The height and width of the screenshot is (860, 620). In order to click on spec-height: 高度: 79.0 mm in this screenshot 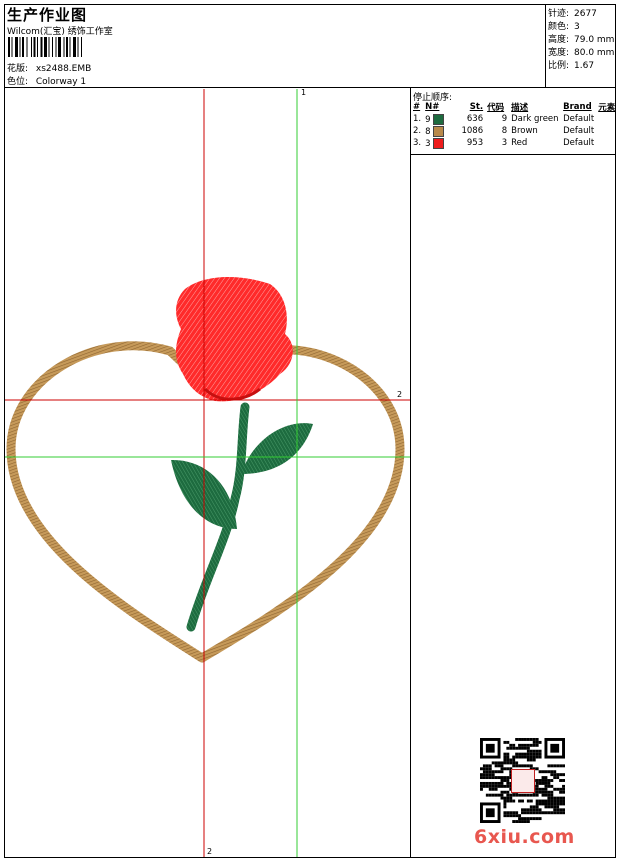, I will do `click(581, 40)`.